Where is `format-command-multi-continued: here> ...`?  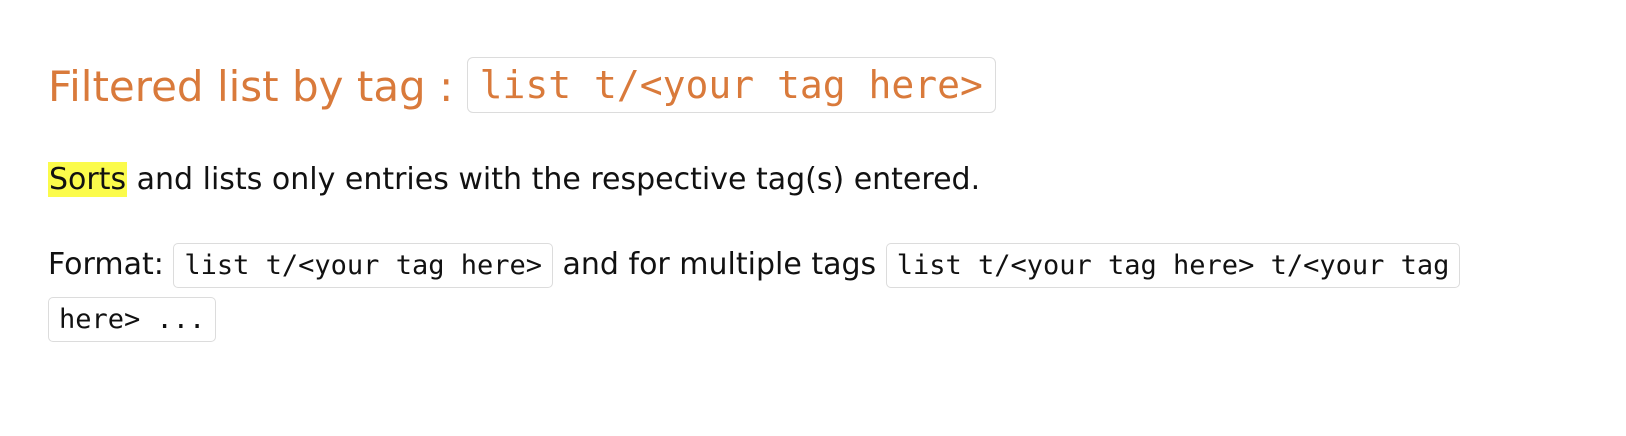
format-command-multi-continued: here> ... is located at coordinates (132, 319).